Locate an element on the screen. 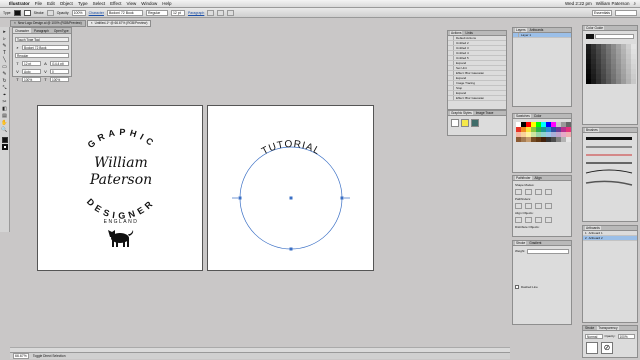 This screenshot has width=640, height=360. menu-view: View is located at coordinates (132, 3).